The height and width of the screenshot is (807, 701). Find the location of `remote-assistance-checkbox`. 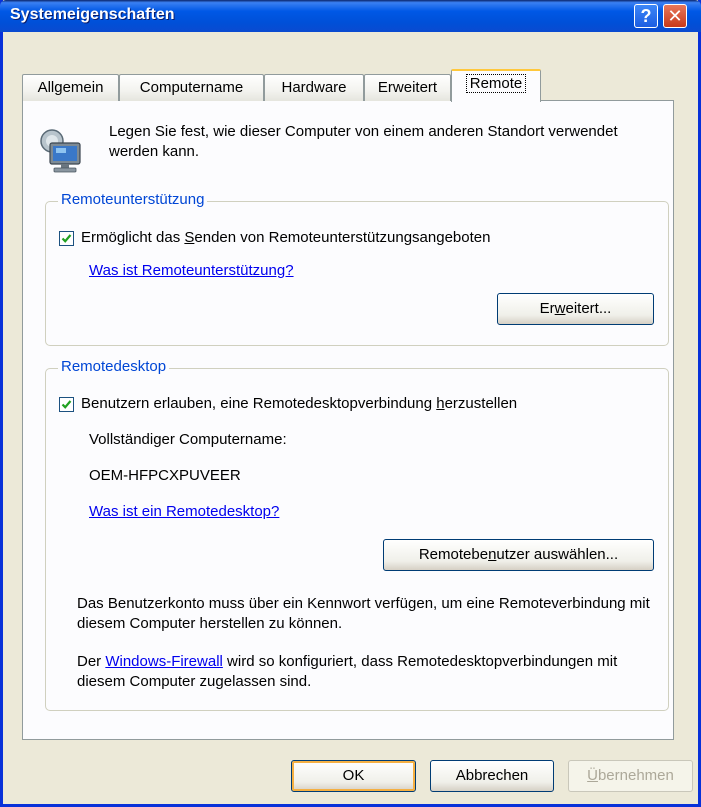

remote-assistance-checkbox is located at coordinates (66, 238).